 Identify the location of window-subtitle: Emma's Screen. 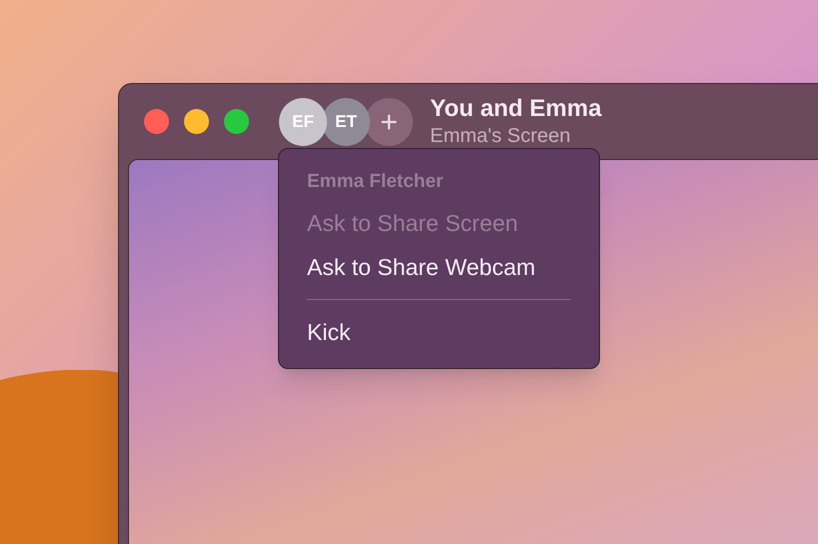
(501, 136).